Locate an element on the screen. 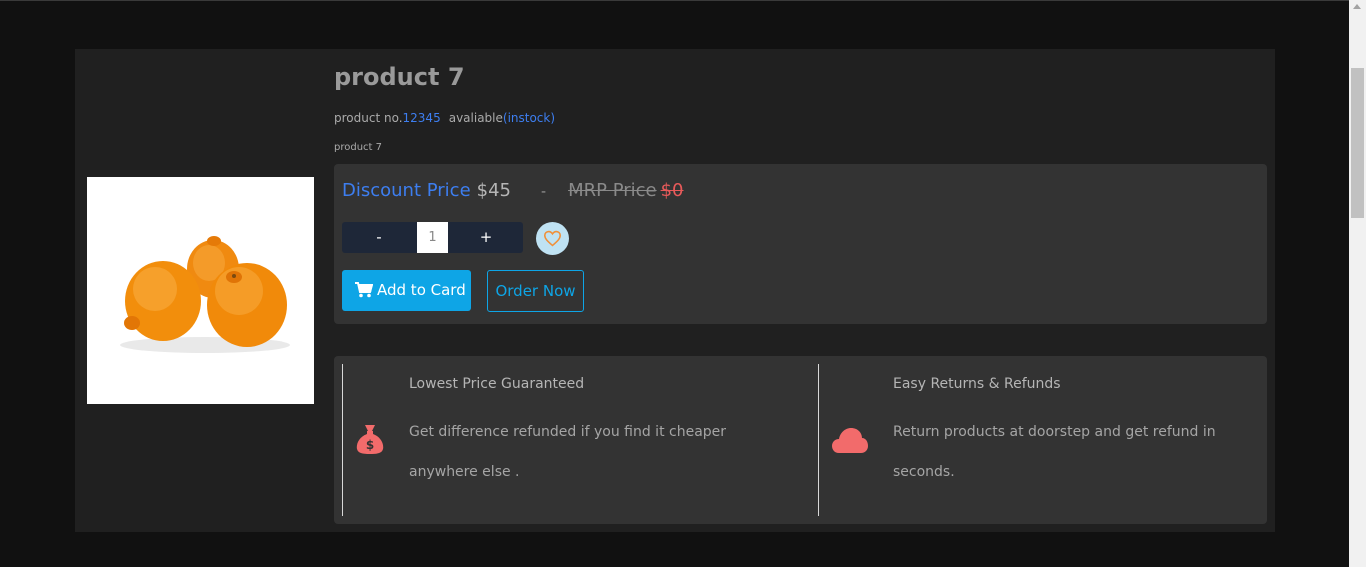  order-now-button: Order Now is located at coordinates (535, 291).